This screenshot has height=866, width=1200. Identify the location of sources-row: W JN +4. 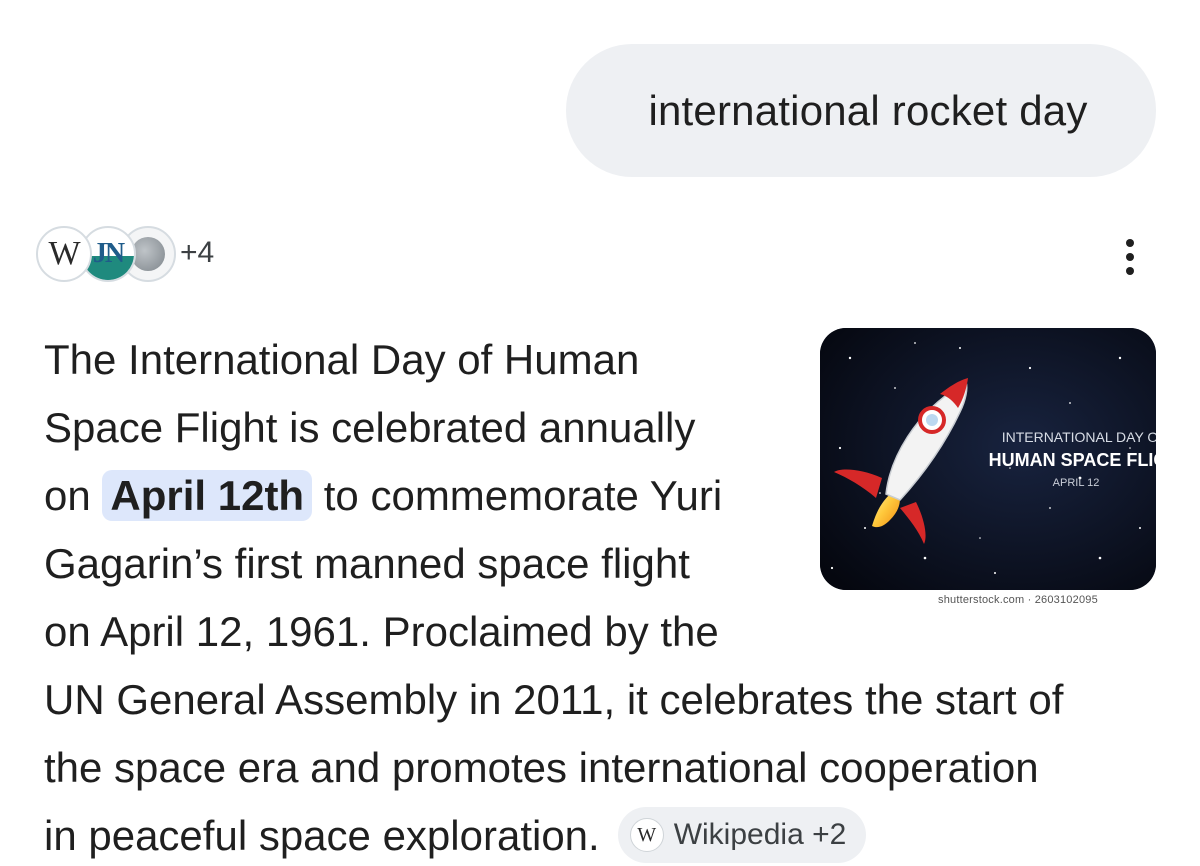
(125, 253).